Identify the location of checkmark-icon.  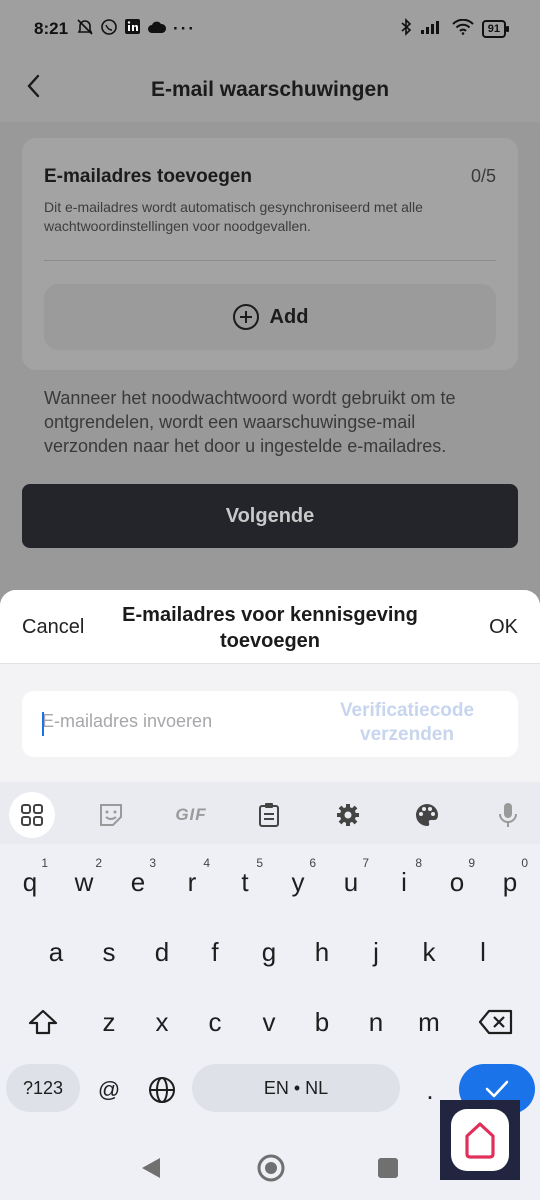
(497, 1089).